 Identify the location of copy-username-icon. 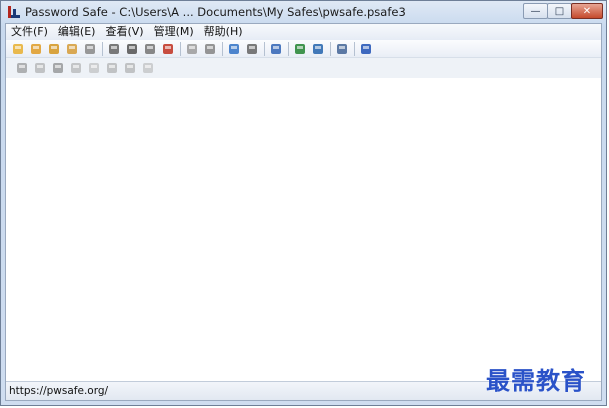
(132, 48).